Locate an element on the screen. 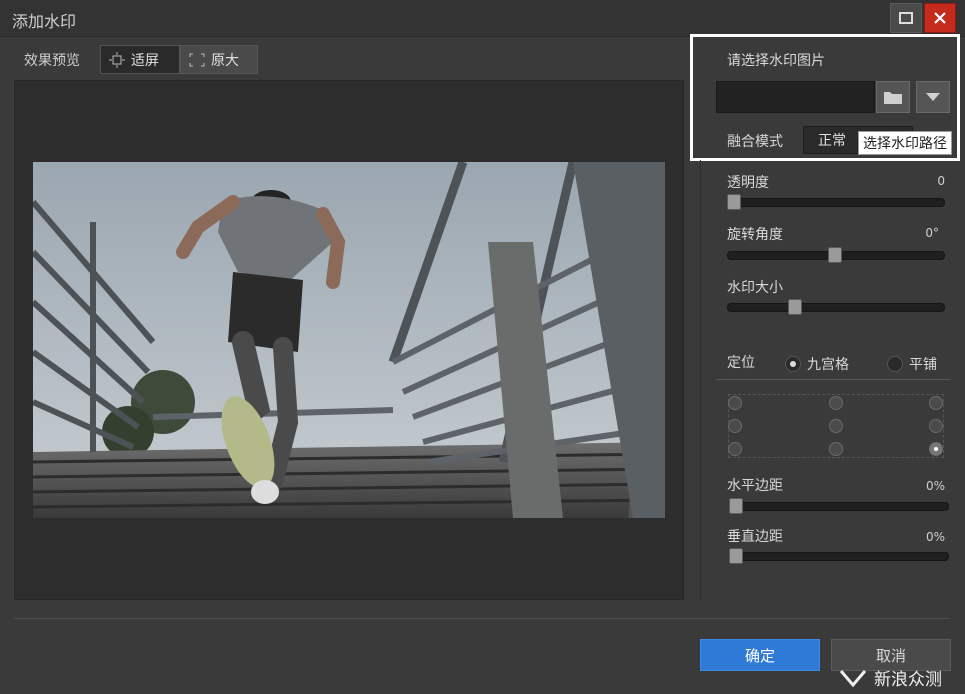  fit-screen-icon is located at coordinates (117, 59).